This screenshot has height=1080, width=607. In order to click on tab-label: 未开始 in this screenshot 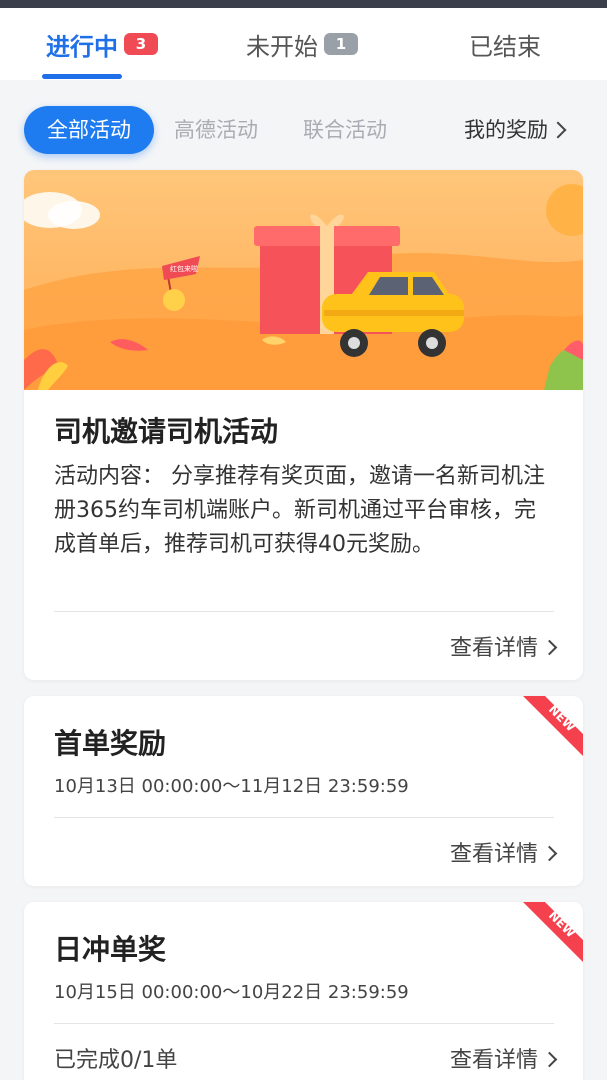, I will do `click(282, 46)`.